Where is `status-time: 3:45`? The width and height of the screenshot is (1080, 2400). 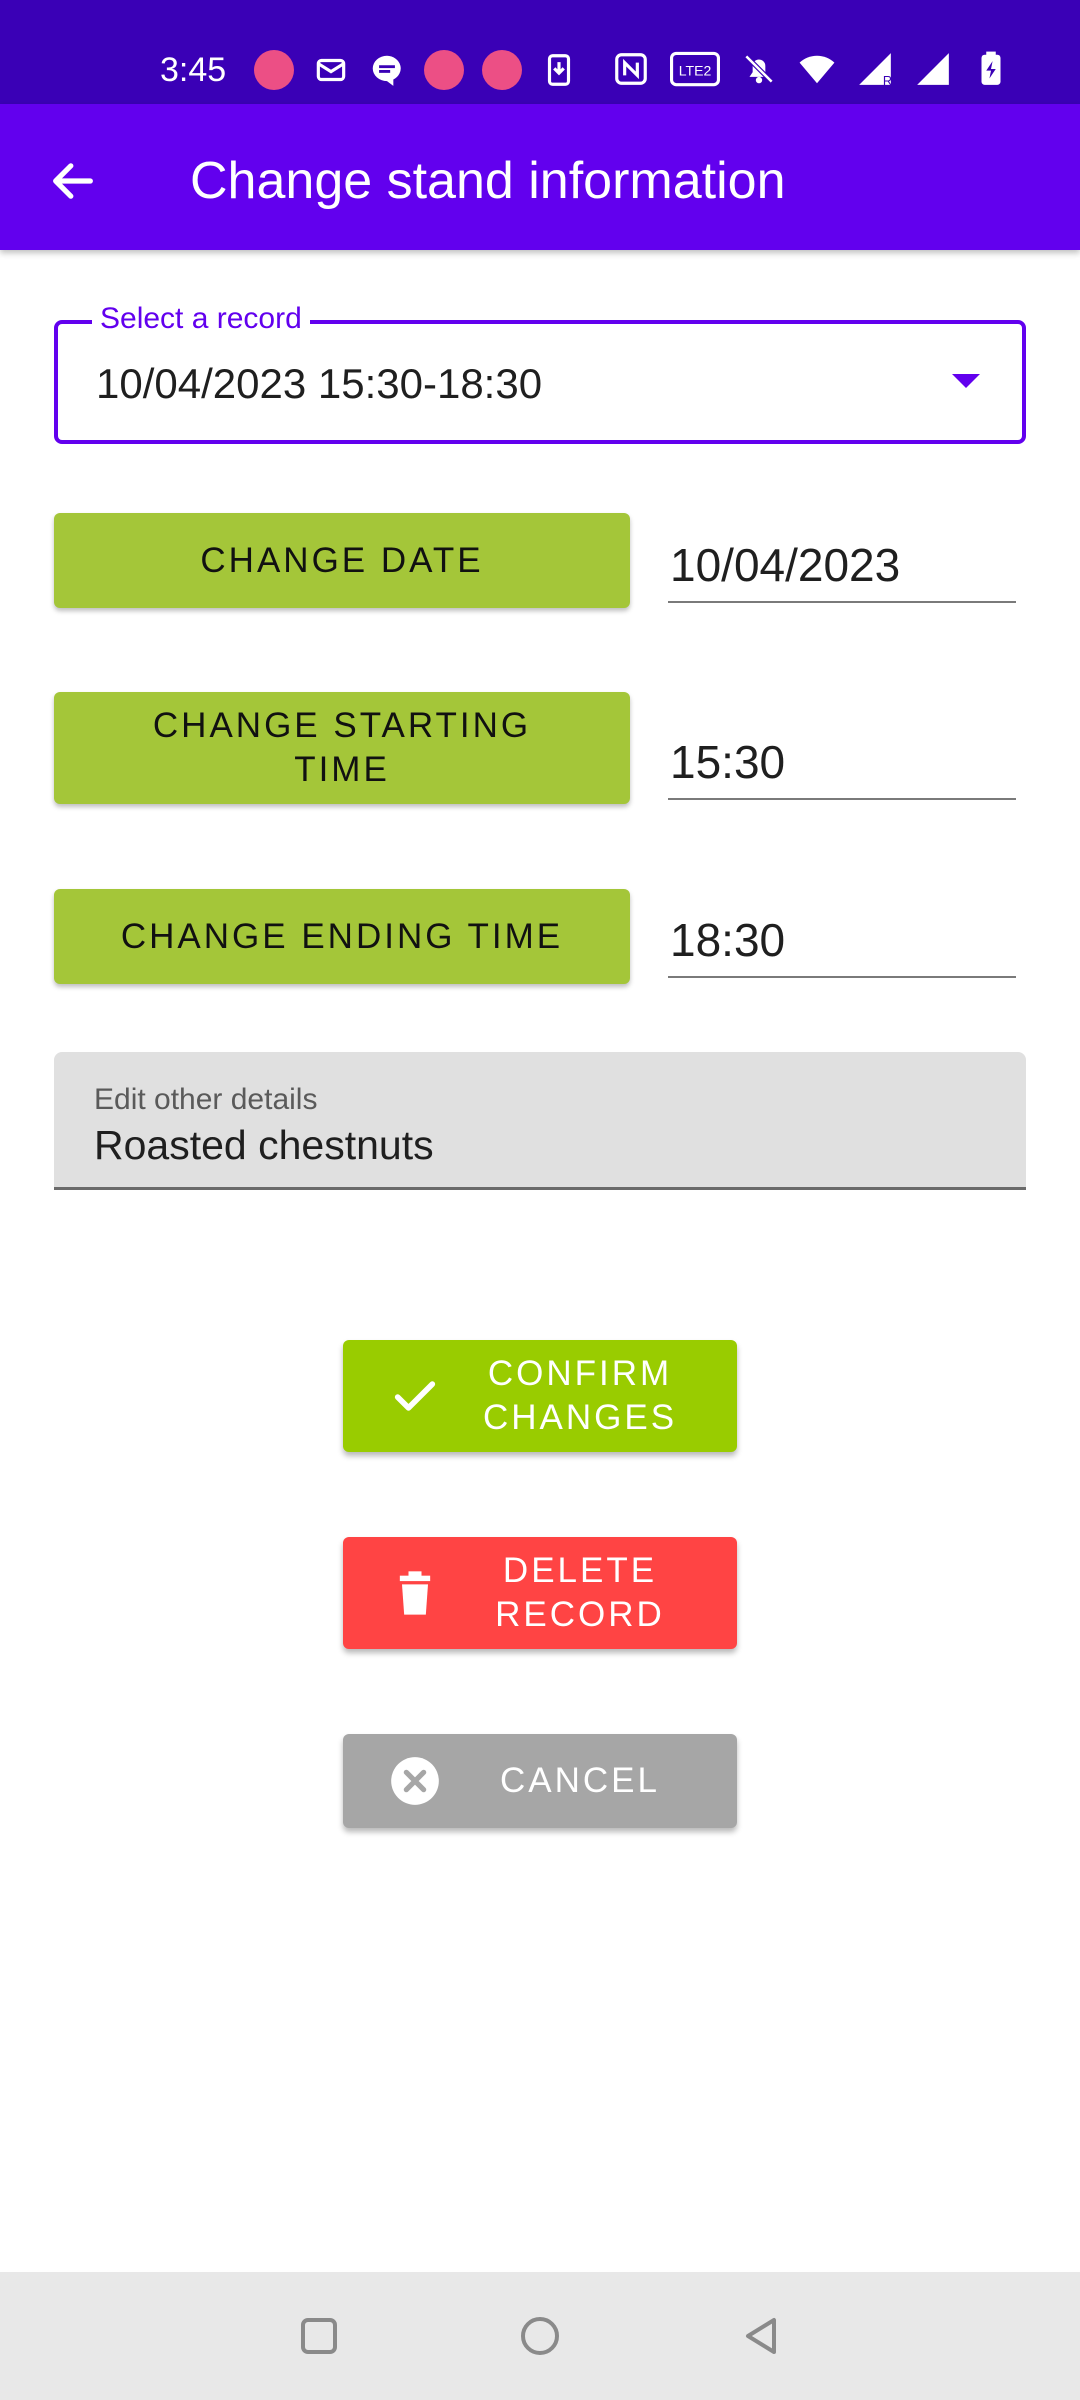
status-time: 3:45 is located at coordinates (193, 70).